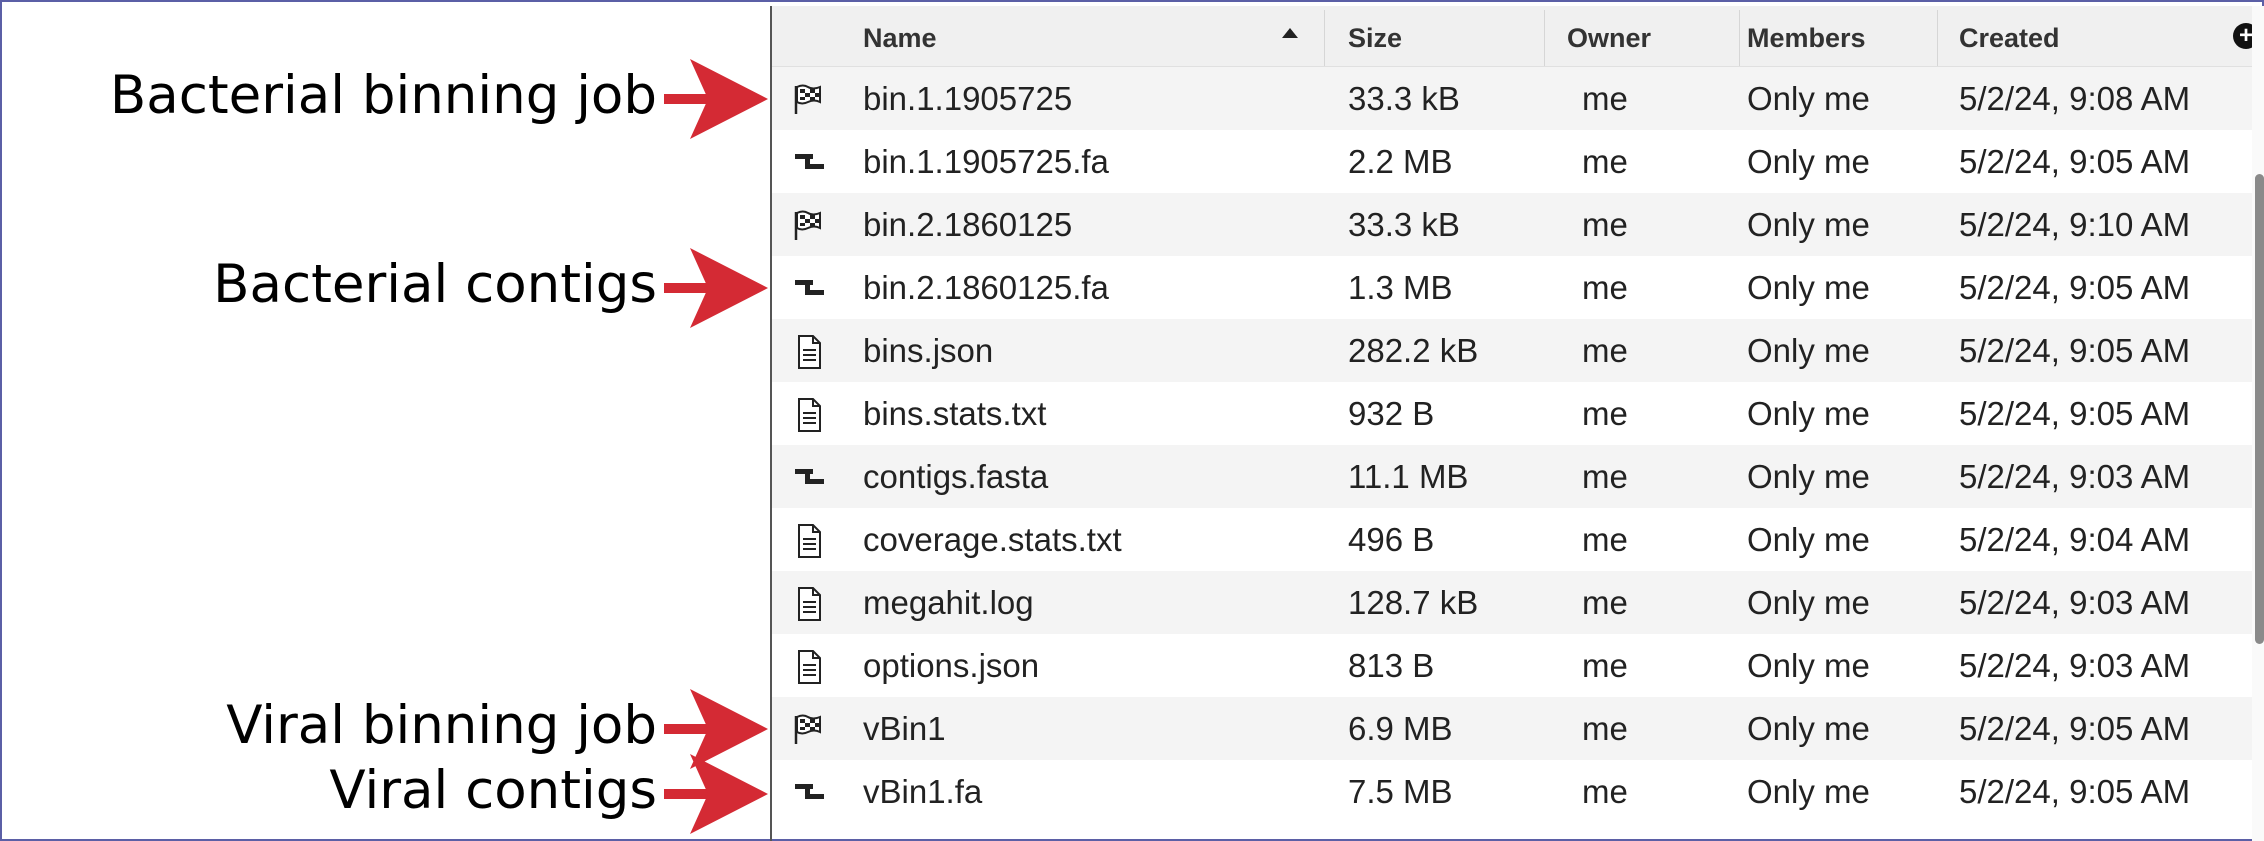  I want to click on file-name: options.json, so click(951, 665).